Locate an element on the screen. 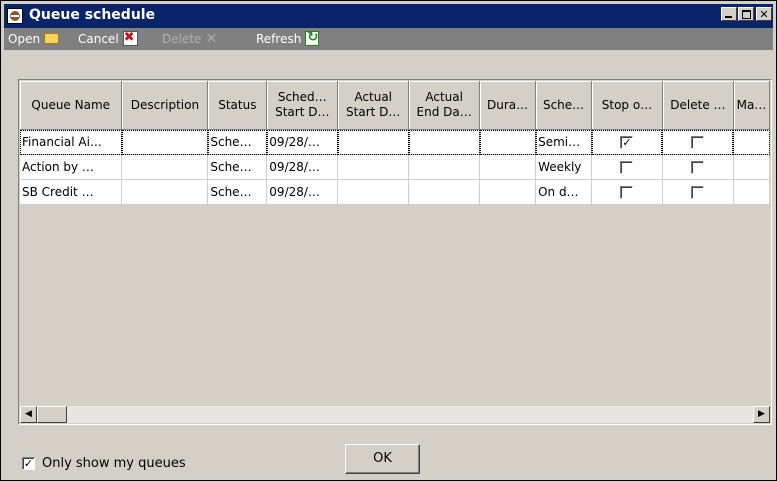  column-header-label: Description is located at coordinates (165, 104).